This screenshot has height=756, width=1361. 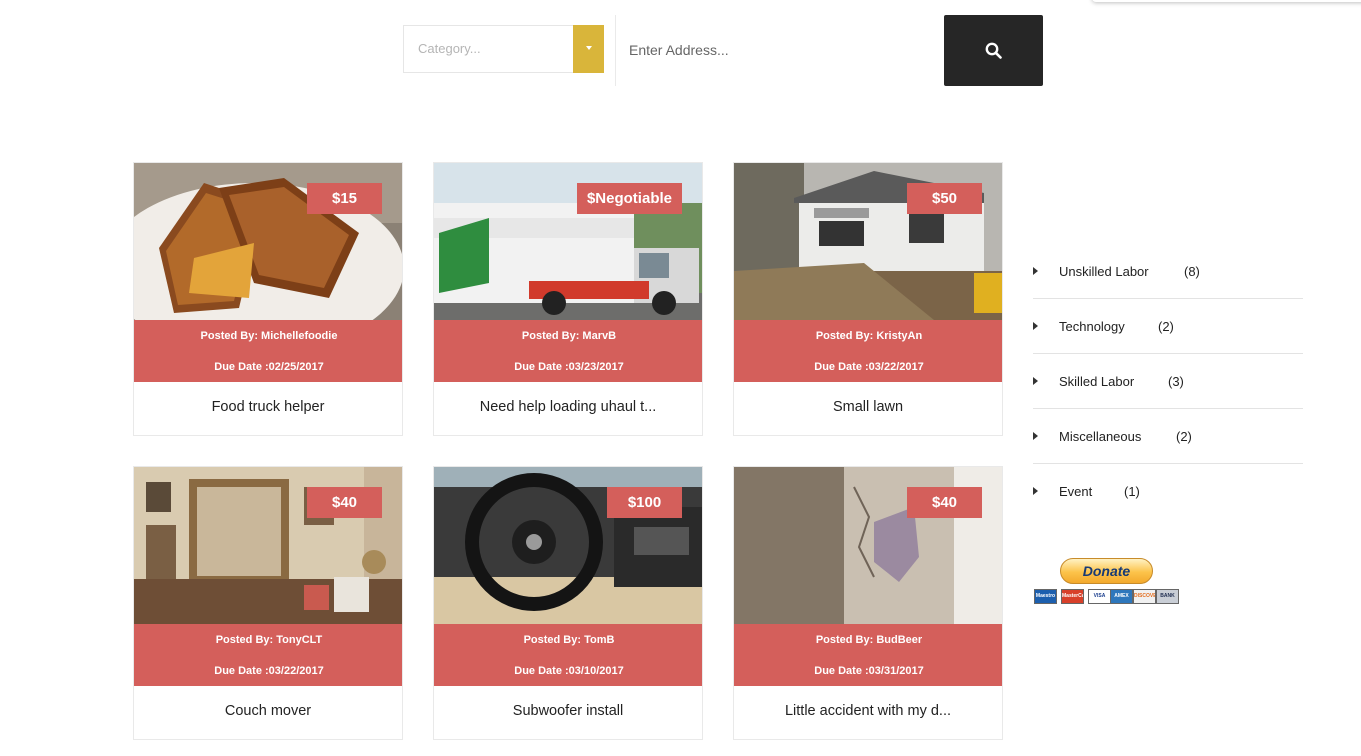 What do you see at coordinates (569, 640) in the screenshot?
I see `posted-by: Posted By: TomB` at bounding box center [569, 640].